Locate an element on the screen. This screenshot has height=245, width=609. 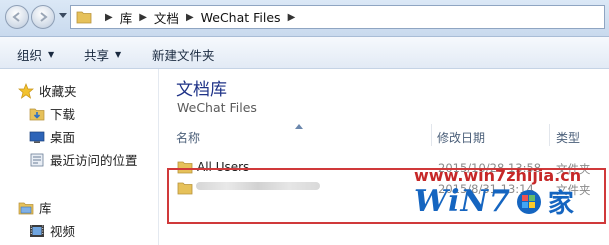
watermark-brand-suffix: 家 is located at coordinates (560, 204).